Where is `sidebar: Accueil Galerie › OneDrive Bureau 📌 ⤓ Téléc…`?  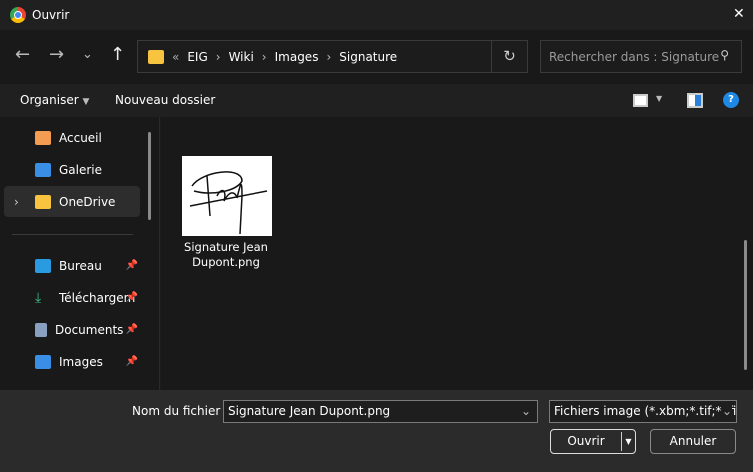
sidebar: Accueil Galerie › OneDrive Bureau 📌 ⤓ Téléc… is located at coordinates (80, 253).